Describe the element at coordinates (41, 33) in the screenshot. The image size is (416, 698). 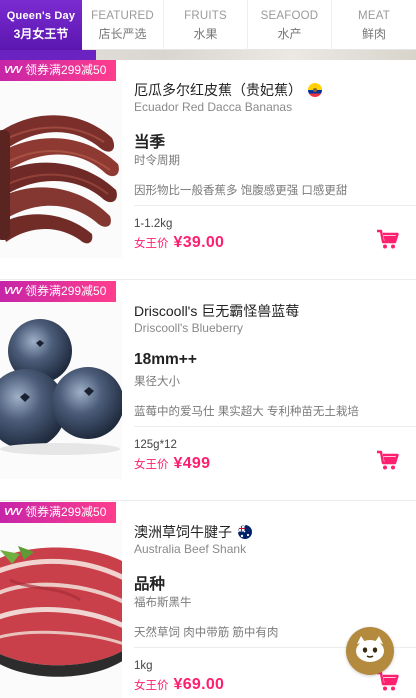
I see `tab-cn-label: 3月女王节` at that location.